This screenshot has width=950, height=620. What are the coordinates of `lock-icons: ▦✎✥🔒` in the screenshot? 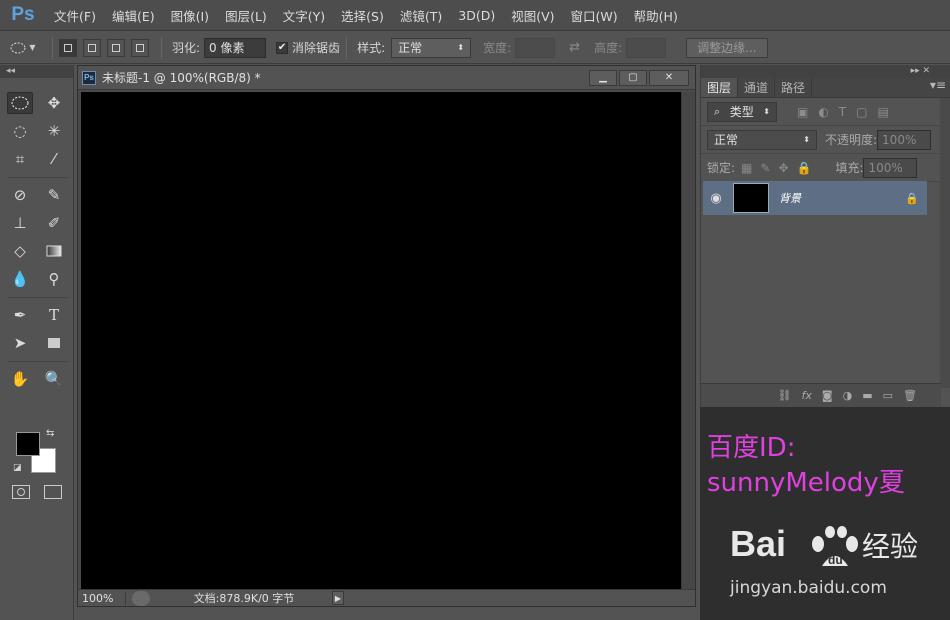 It's located at (780, 168).